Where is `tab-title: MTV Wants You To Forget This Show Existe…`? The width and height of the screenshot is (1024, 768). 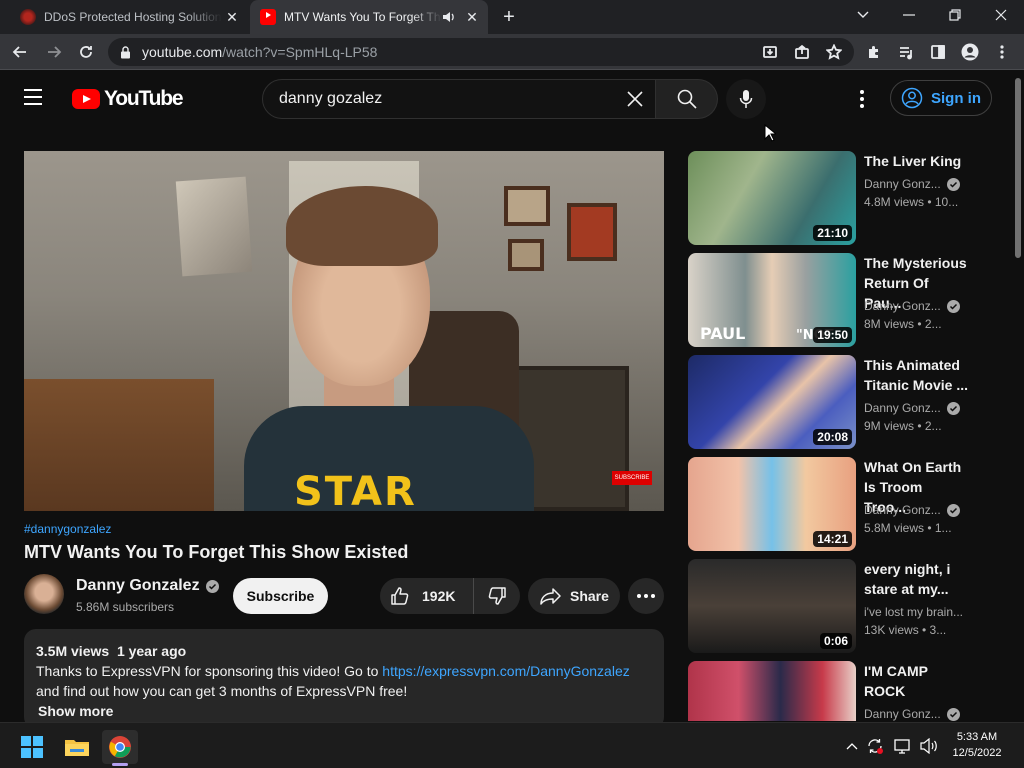 tab-title: MTV Wants You To Forget This Show Existe… is located at coordinates (363, 17).